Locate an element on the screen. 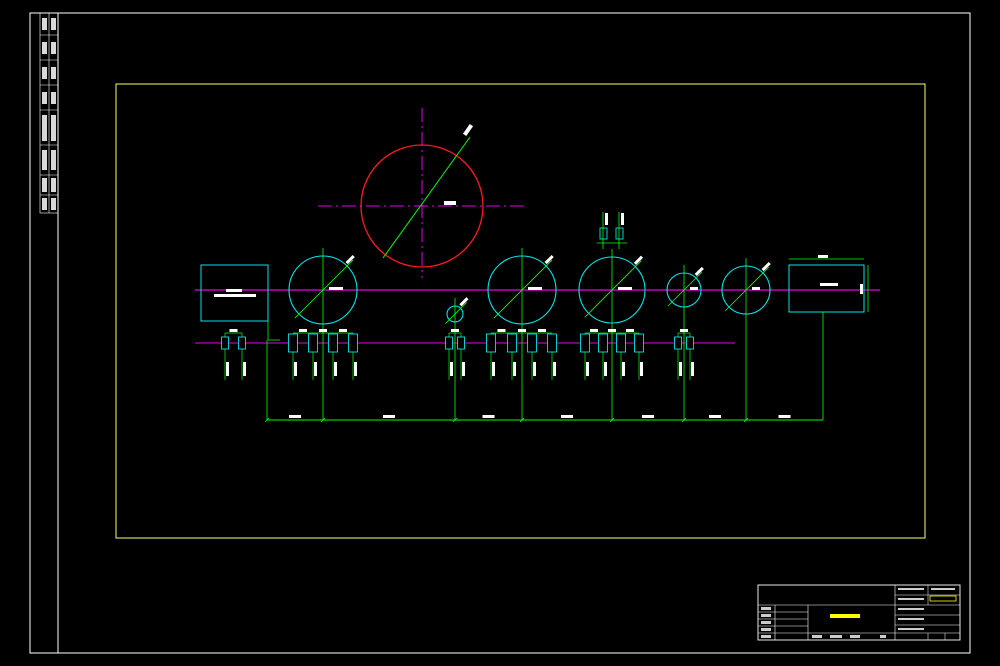  drum-1-diameter-line is located at coordinates (324, 289).